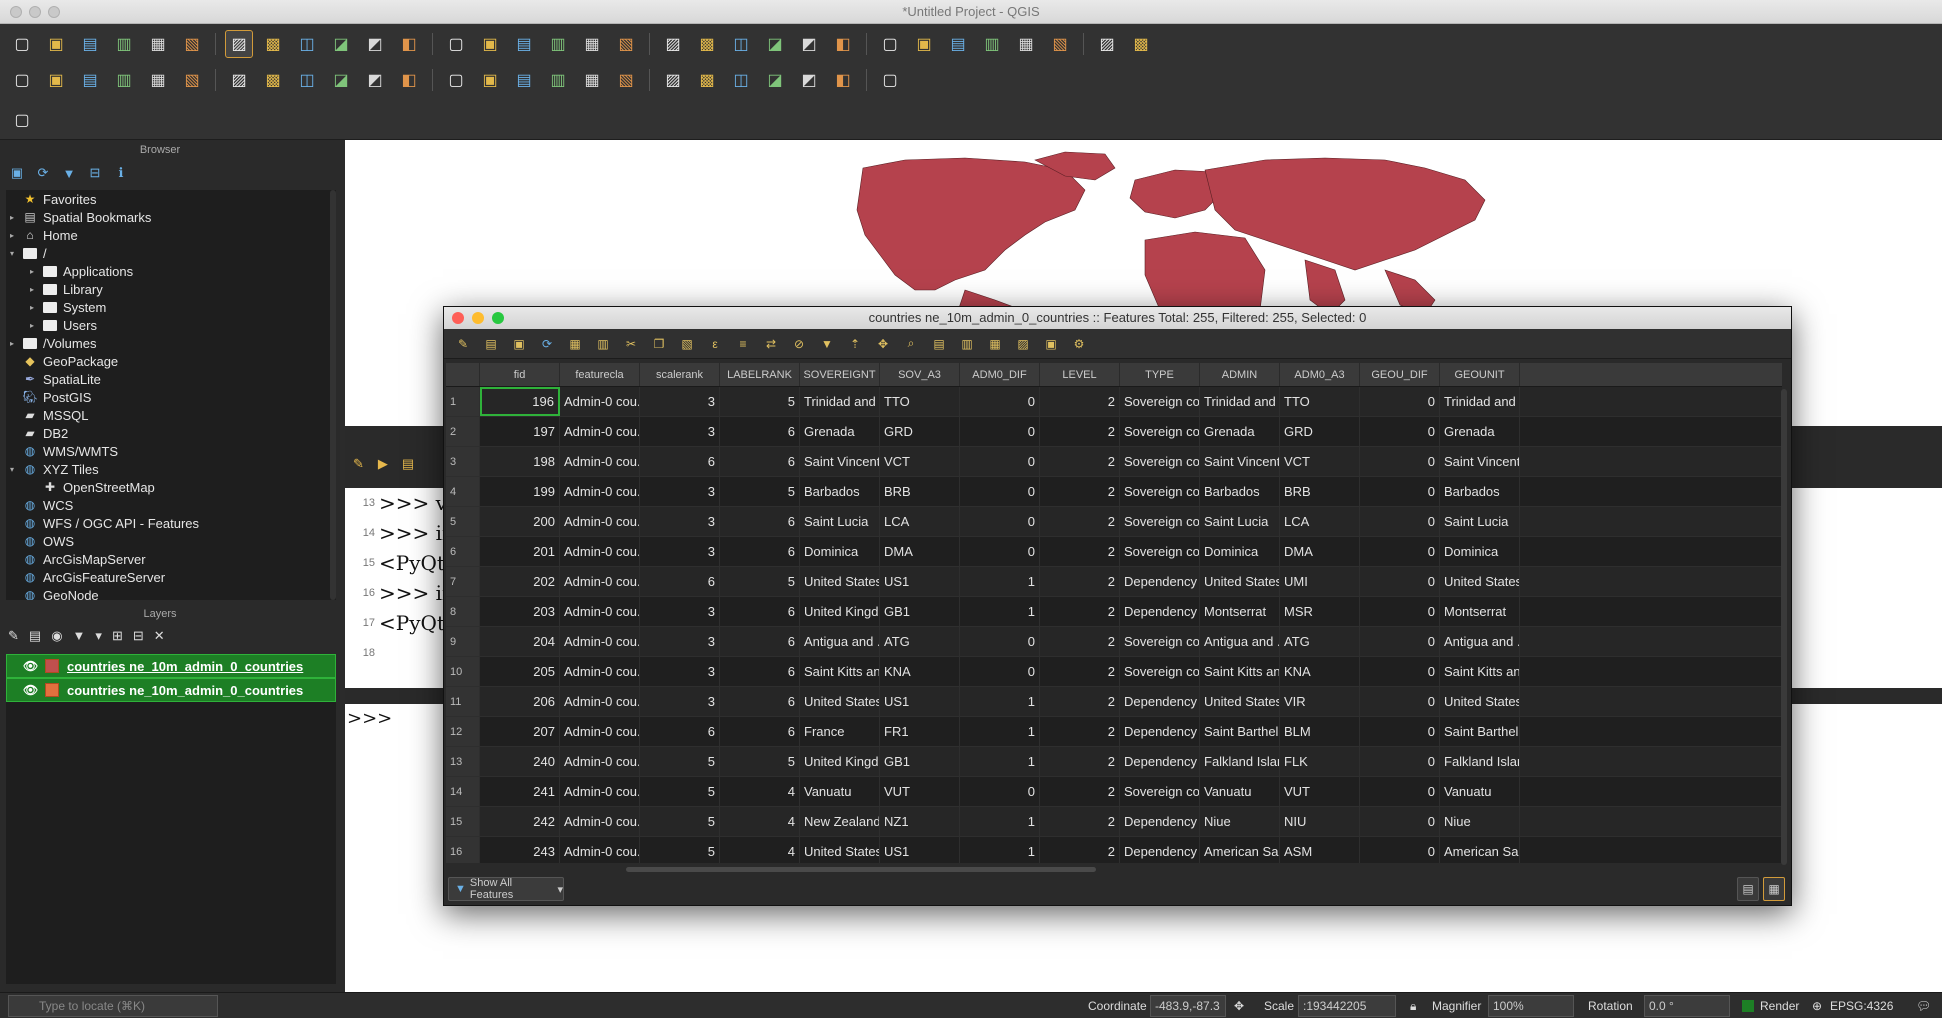 The width and height of the screenshot is (1942, 1018). Describe the element at coordinates (69, 173) in the screenshot. I see `filter-icon: ▼` at that location.